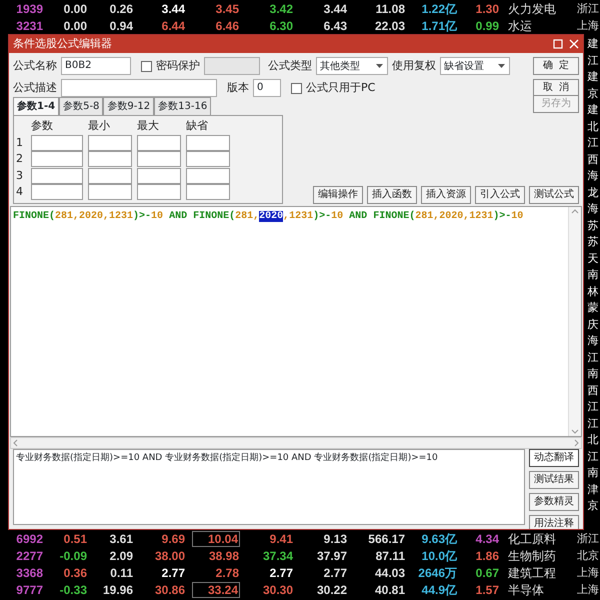  What do you see at coordinates (139, 88) in the screenshot?
I see `description-field` at bounding box center [139, 88].